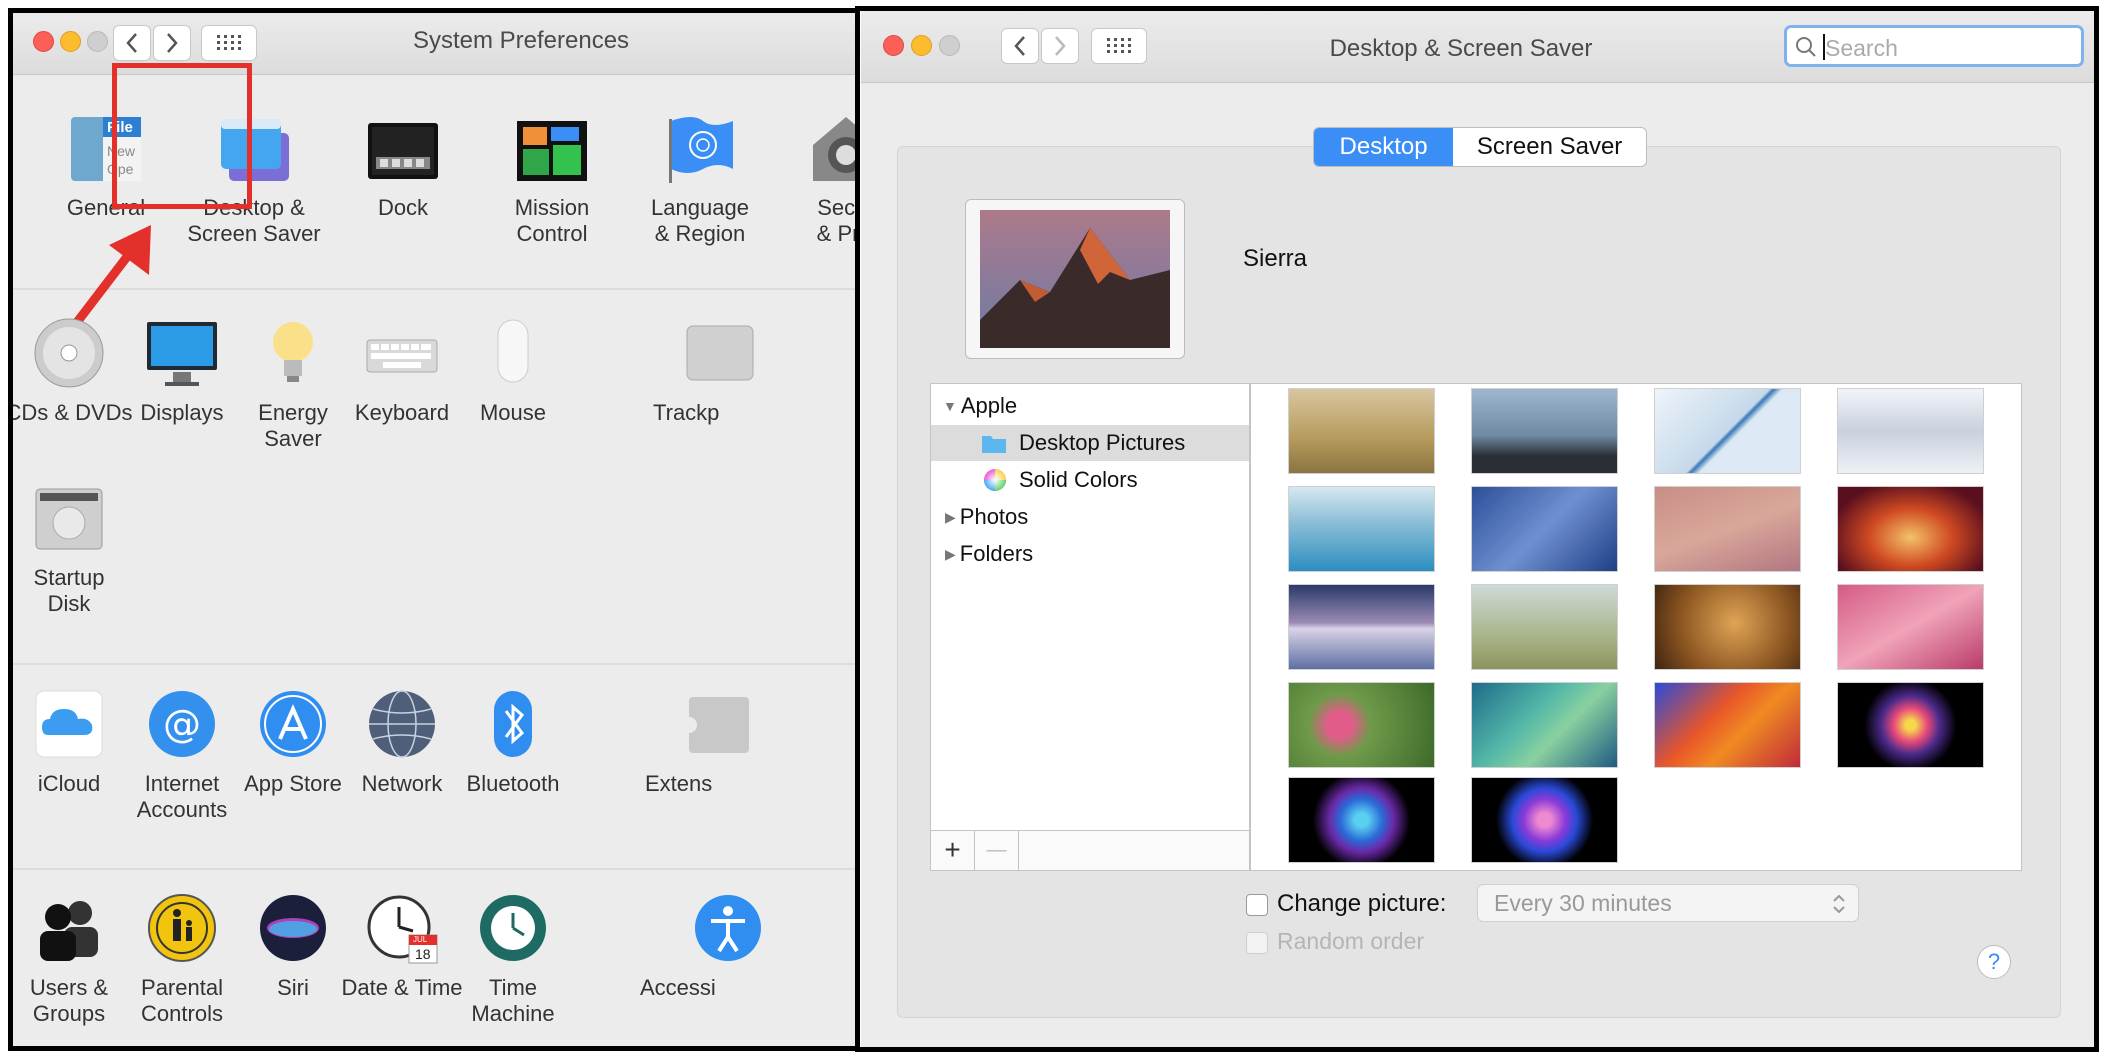  What do you see at coordinates (836, 220) in the screenshot?
I see `pref-label: Secur & Priv` at bounding box center [836, 220].